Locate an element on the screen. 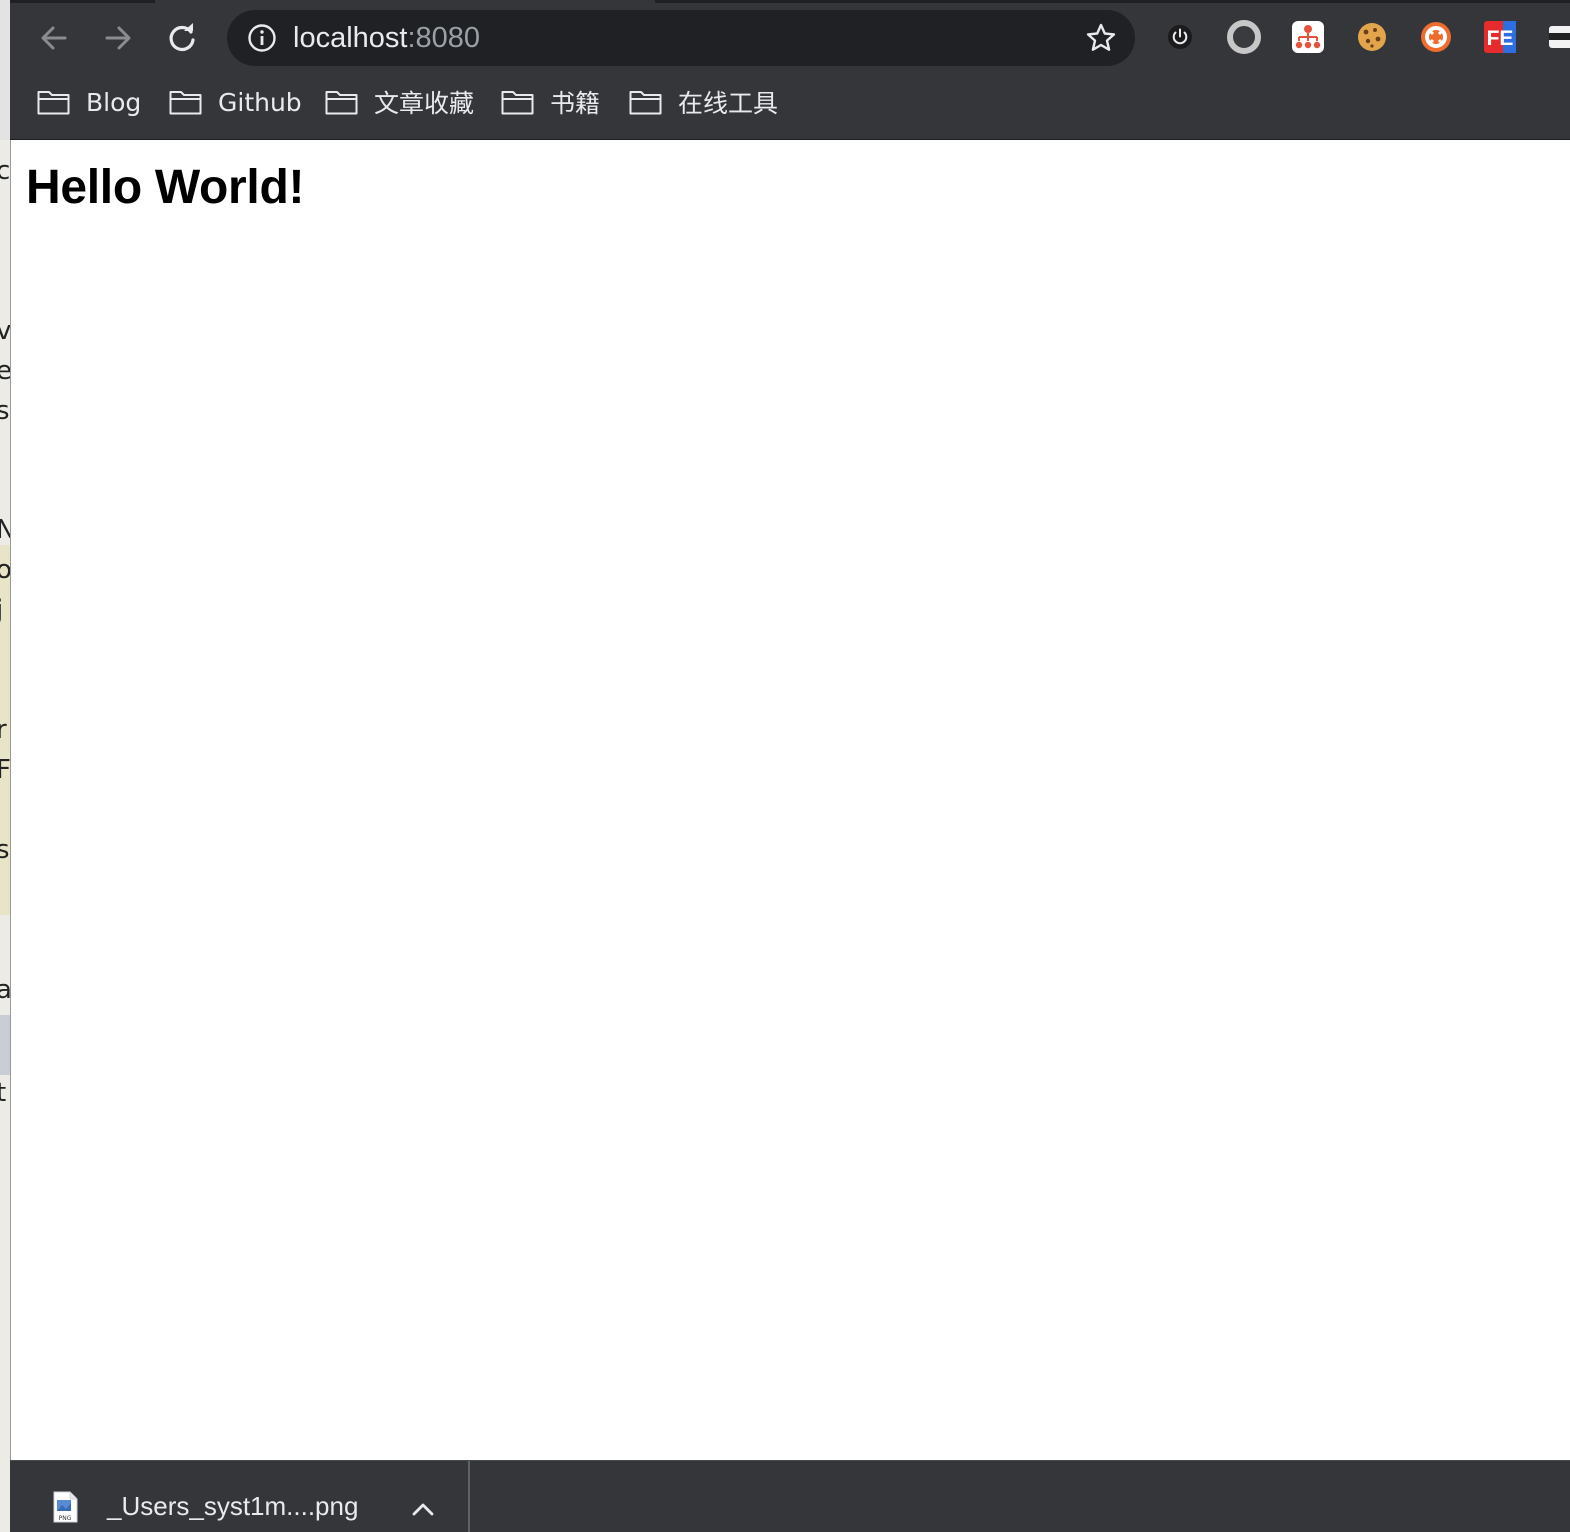 The width and height of the screenshot is (1570, 1532). background-window-edge: c v e s N o j r F s a t is located at coordinates (5, 766).